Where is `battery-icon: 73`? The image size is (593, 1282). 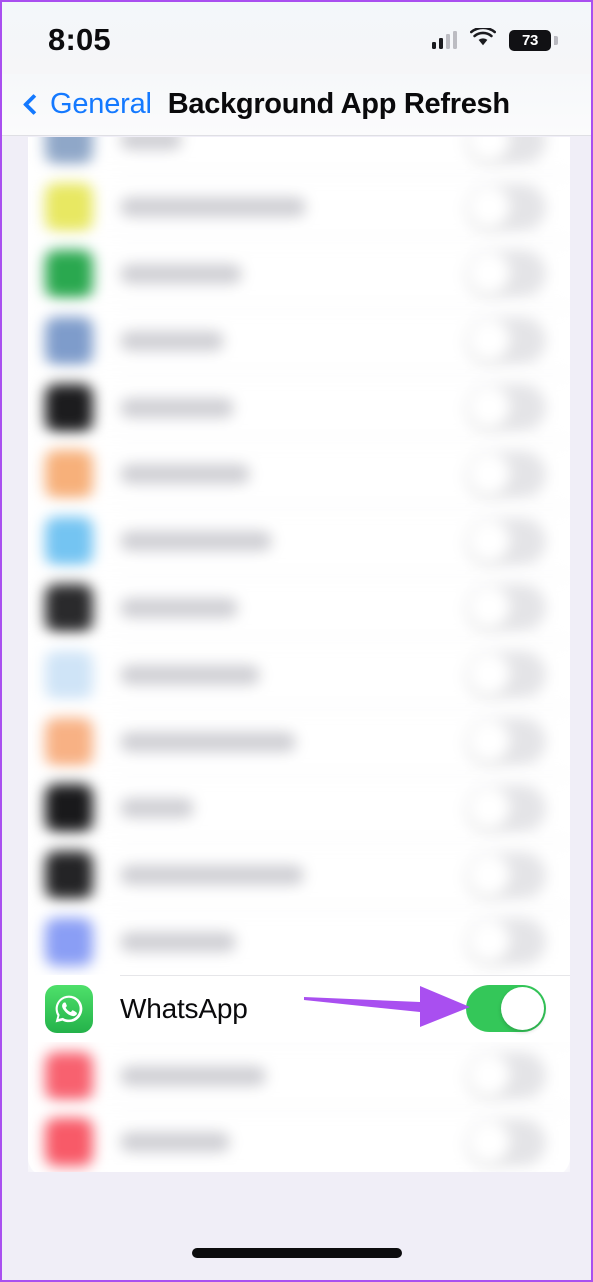
battery-icon: 73 is located at coordinates (533, 40).